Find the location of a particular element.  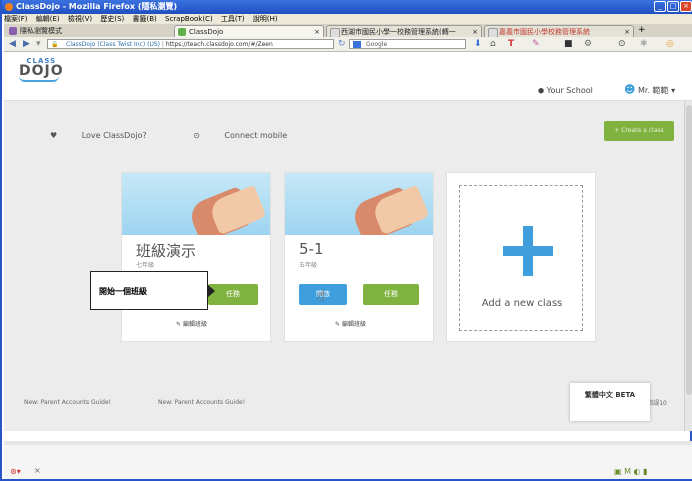

tab-label: ClassDojo is located at coordinates (206, 32).